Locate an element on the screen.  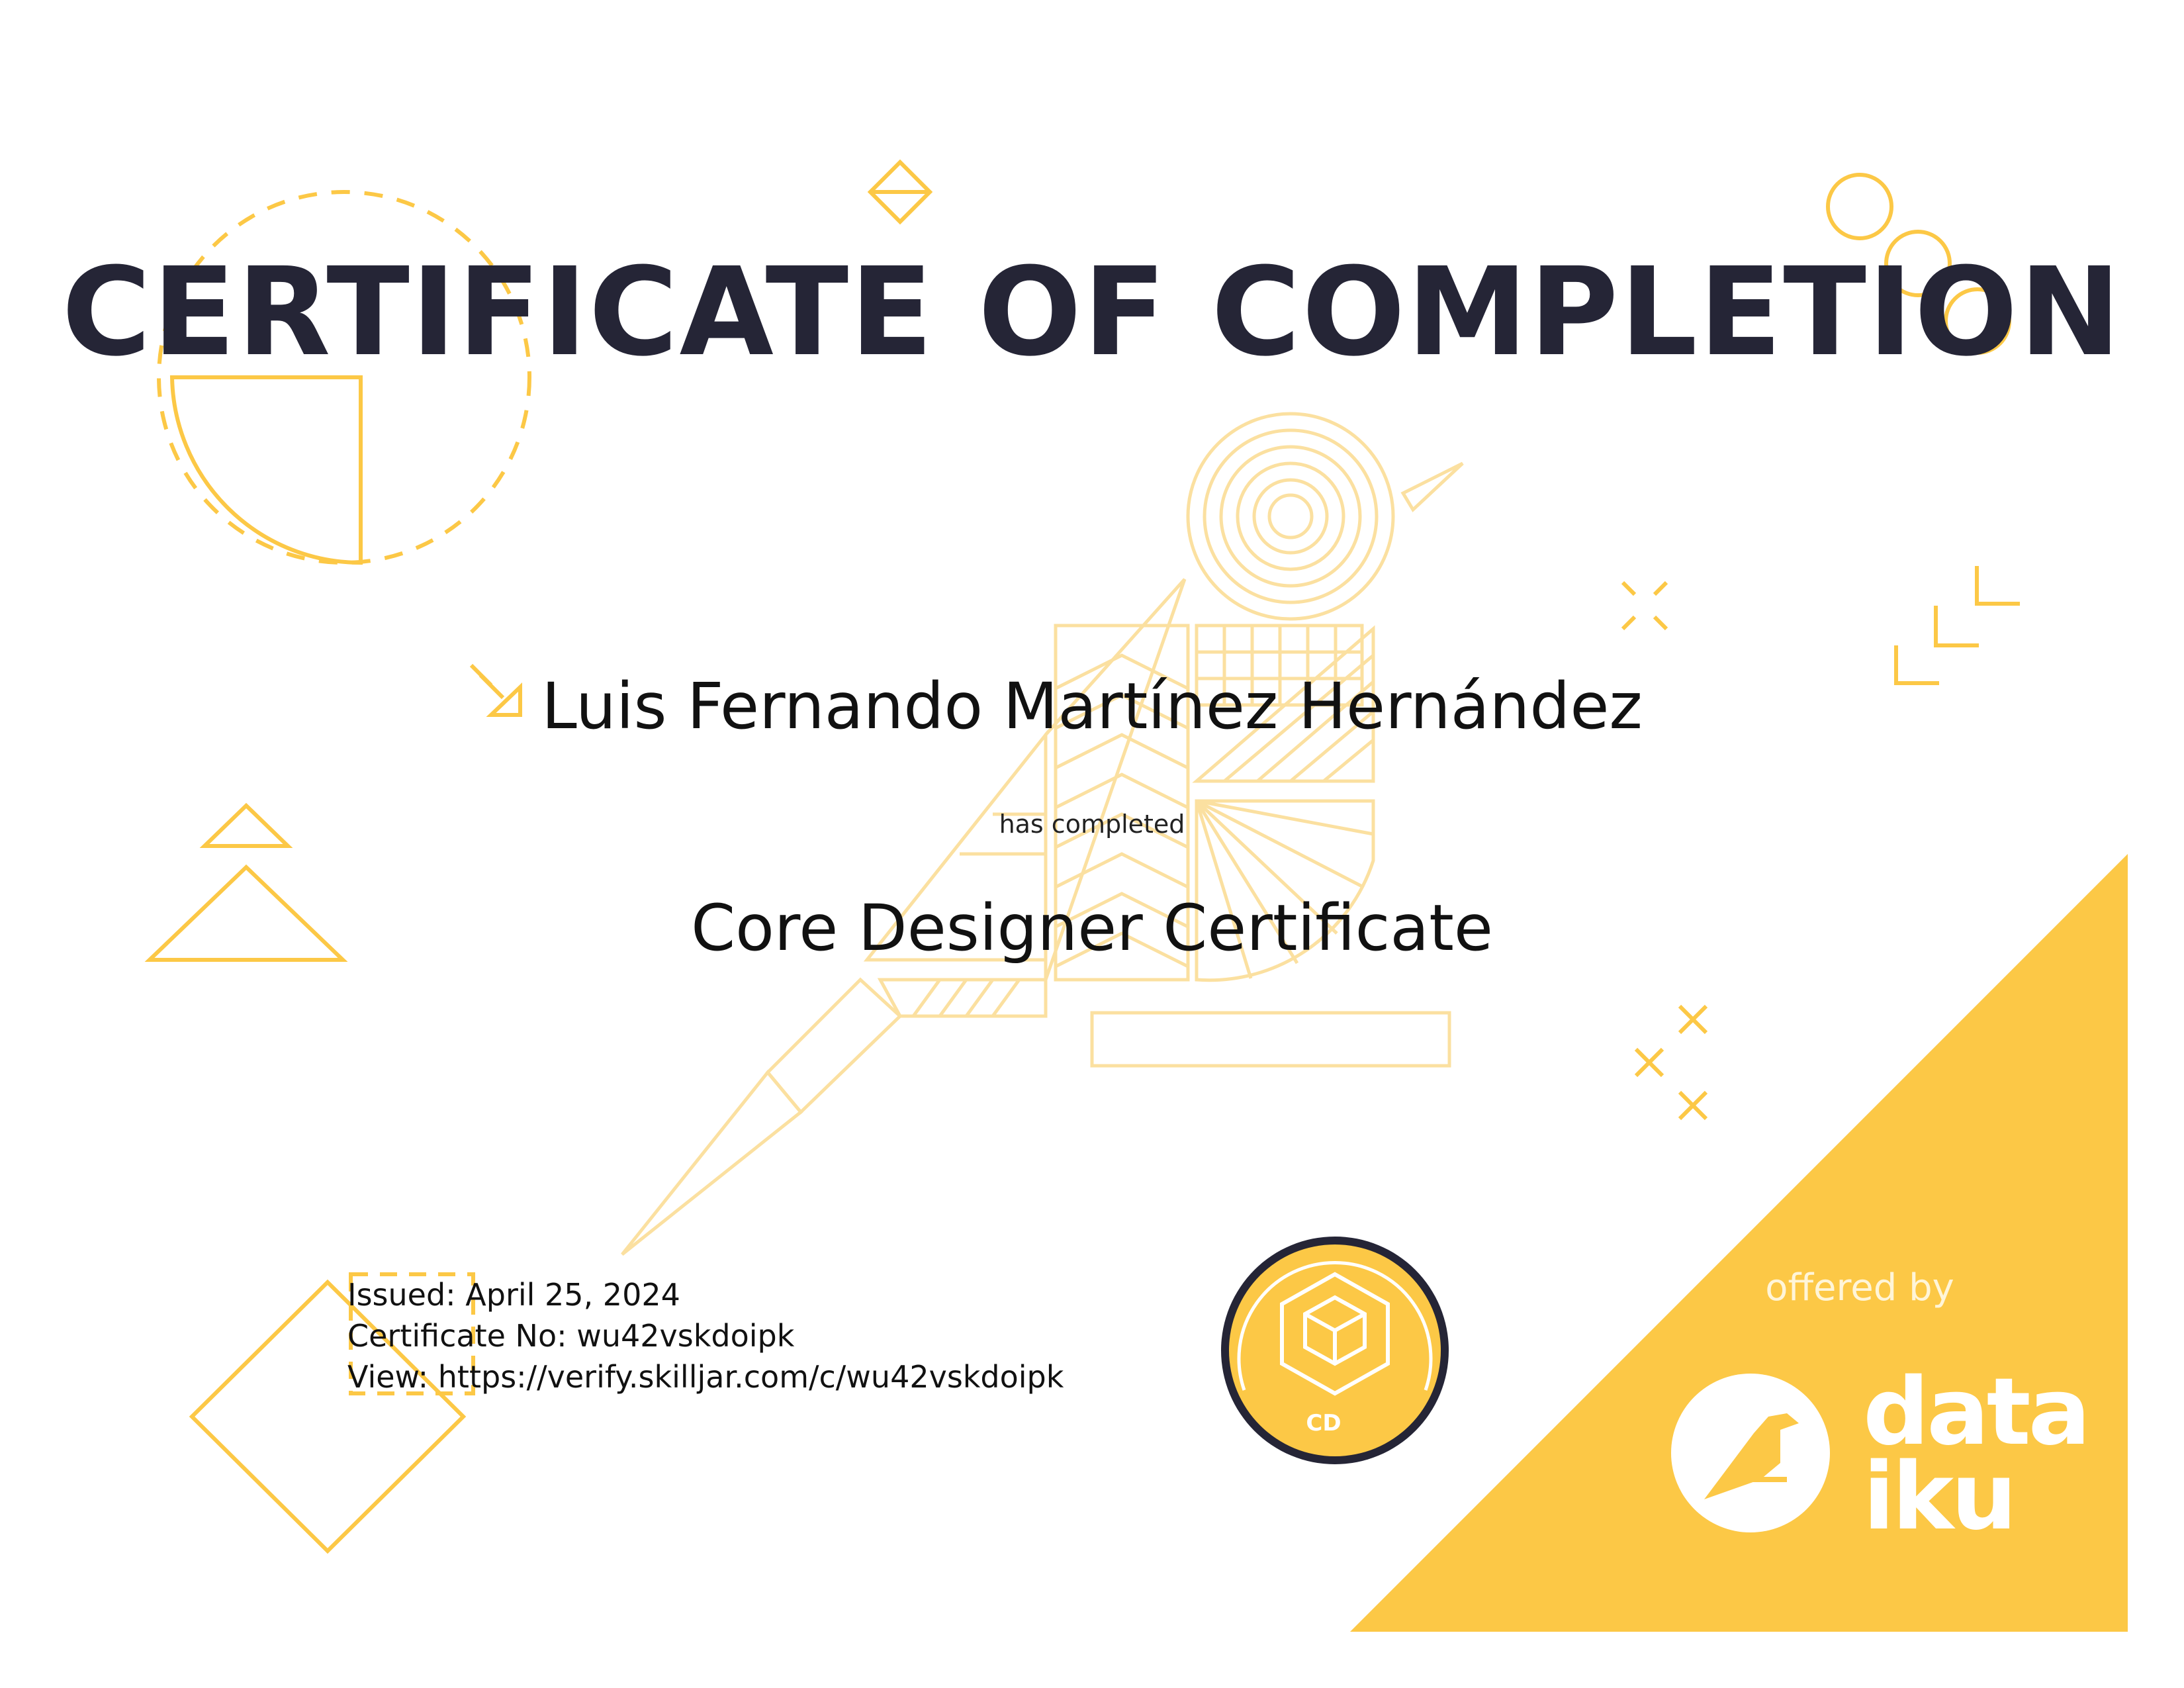
logo-line-1: data is located at coordinates (1977, 1412).